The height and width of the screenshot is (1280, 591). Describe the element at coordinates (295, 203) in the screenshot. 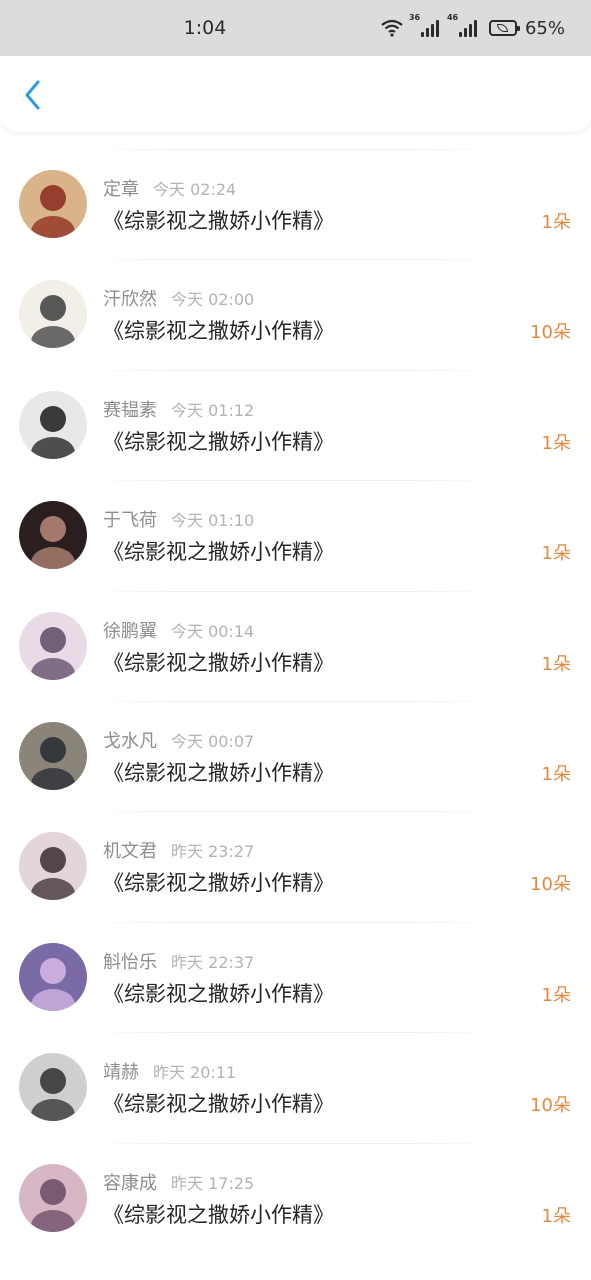

I see `list-item: 定章 今天 02:24 《综影视之撒娇小作精》 1朵` at that location.